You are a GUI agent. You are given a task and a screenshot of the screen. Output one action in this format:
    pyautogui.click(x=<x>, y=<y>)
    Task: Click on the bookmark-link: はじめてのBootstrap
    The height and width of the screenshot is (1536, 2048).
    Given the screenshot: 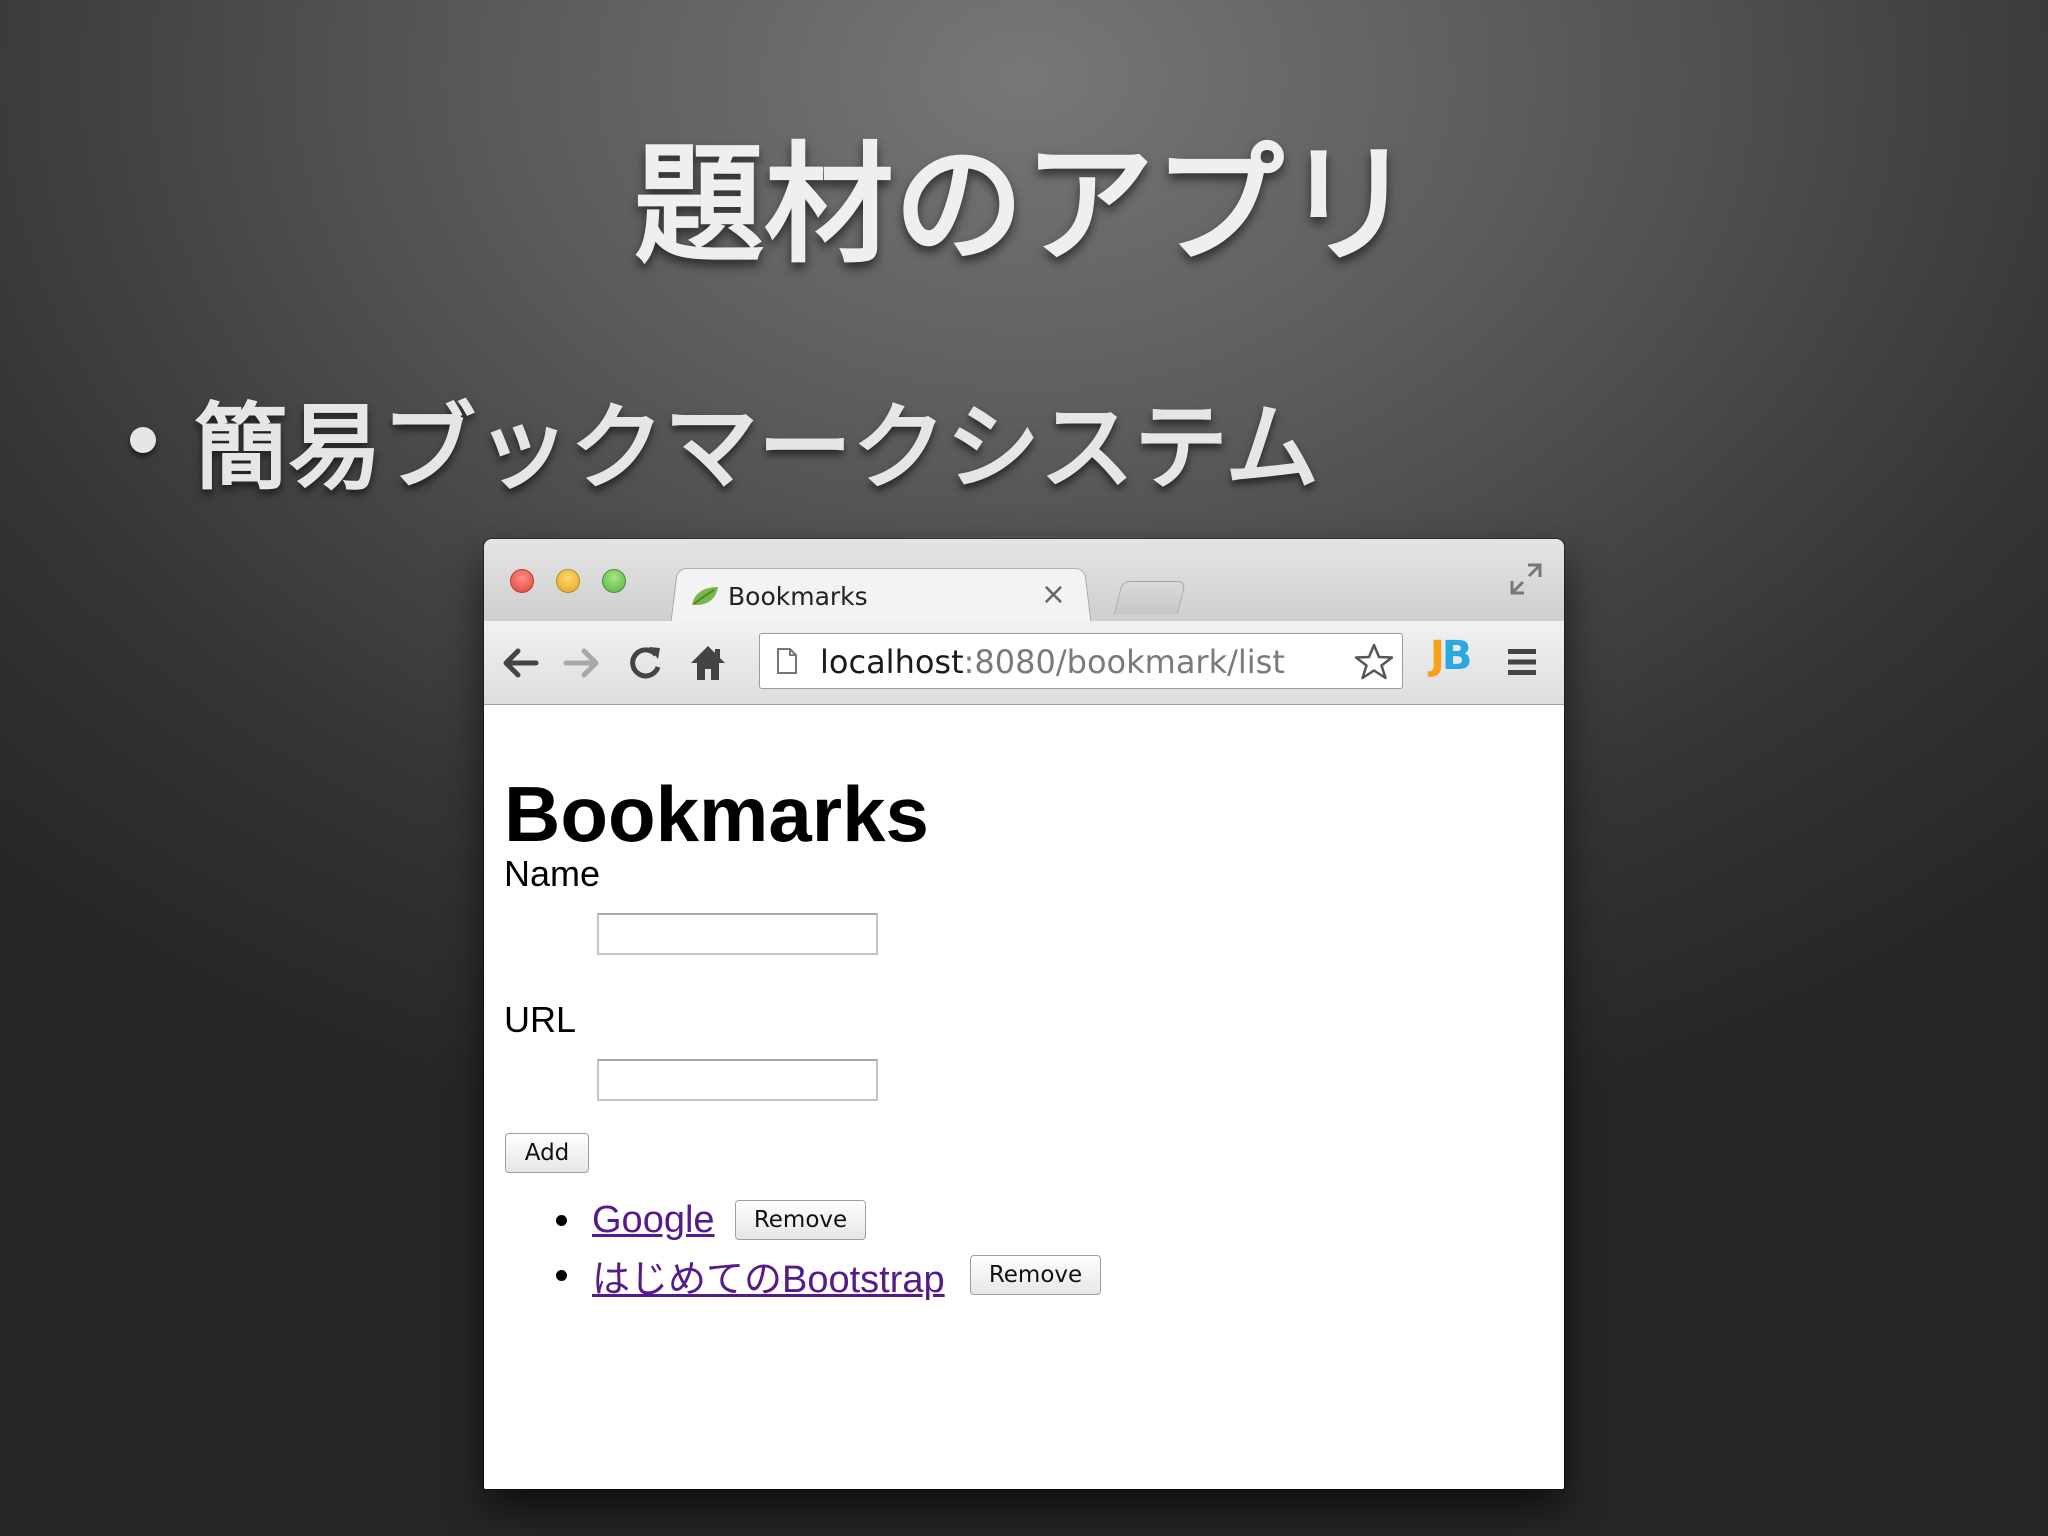 What is the action you would take?
    pyautogui.click(x=768, y=1275)
    